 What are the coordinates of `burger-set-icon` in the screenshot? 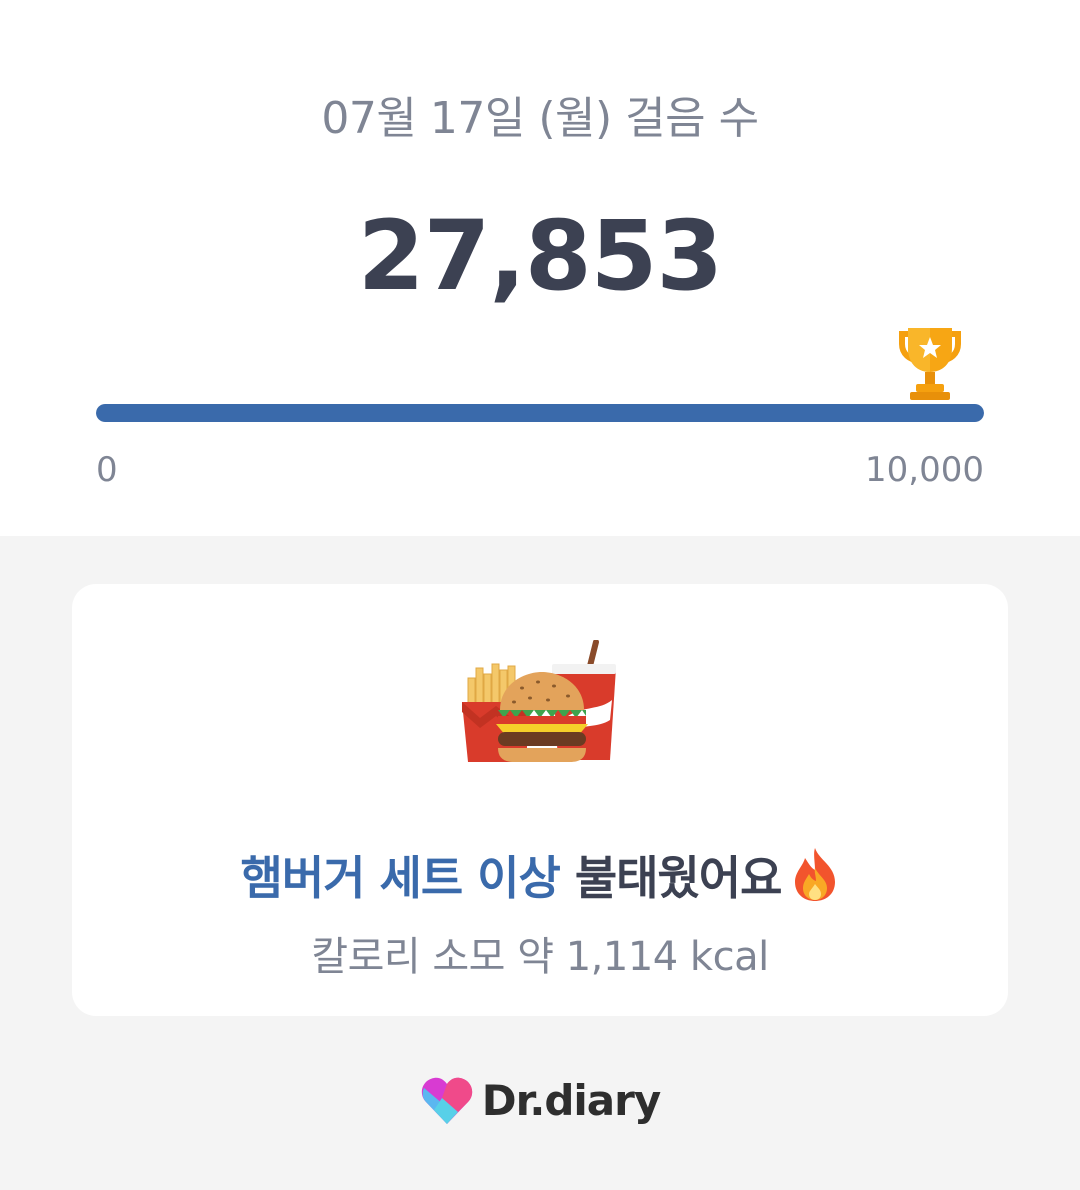 It's located at (539, 701).